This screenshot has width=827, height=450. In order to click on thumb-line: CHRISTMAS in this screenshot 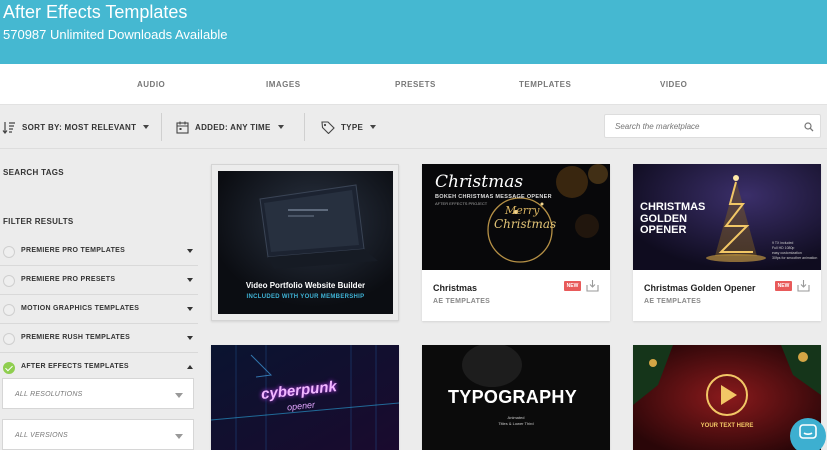, I will do `click(673, 207)`.